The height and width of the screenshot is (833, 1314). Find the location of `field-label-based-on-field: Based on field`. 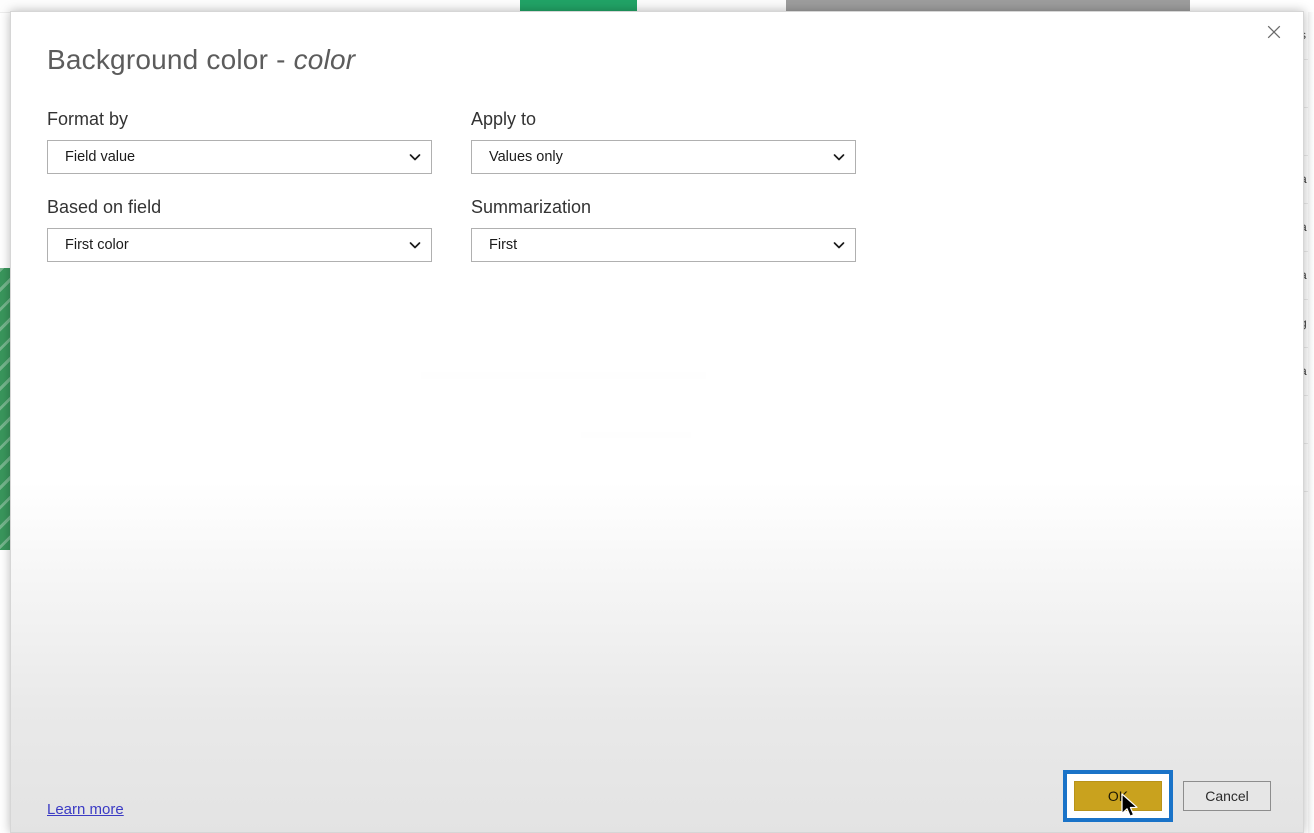

field-label-based-on-field: Based on field is located at coordinates (104, 207).